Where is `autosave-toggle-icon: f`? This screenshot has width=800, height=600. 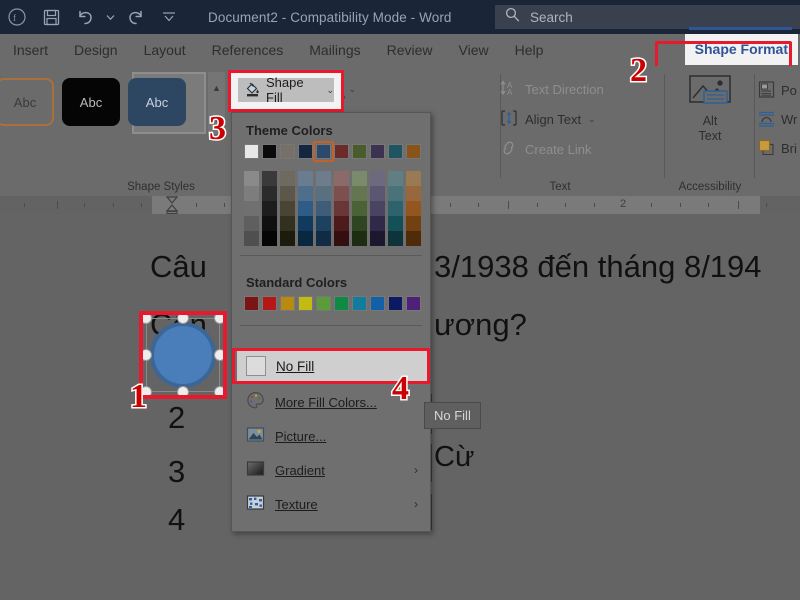 autosave-toggle-icon: f is located at coordinates (17, 17).